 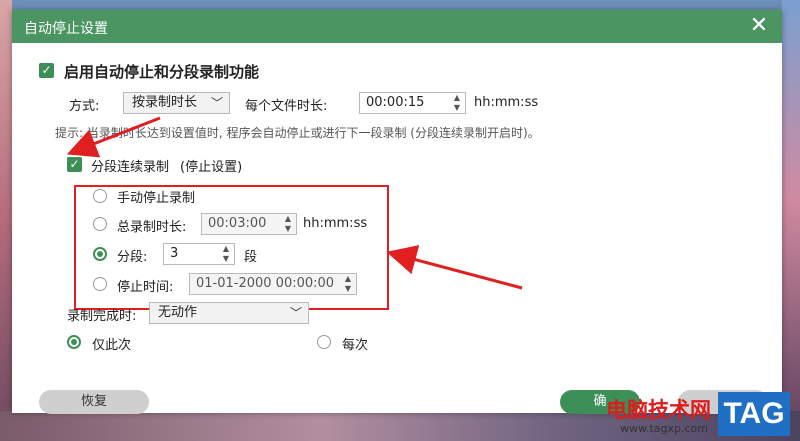 I want to click on annotation-arrow-checkbox, so click(x=113, y=137).